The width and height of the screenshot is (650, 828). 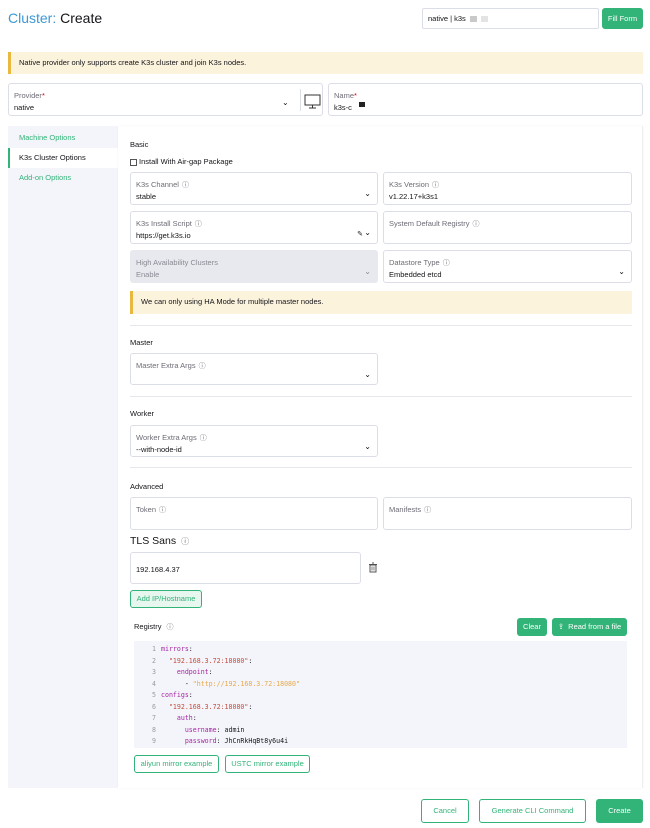 I want to click on name-value: k3s-c, so click(x=343, y=107).